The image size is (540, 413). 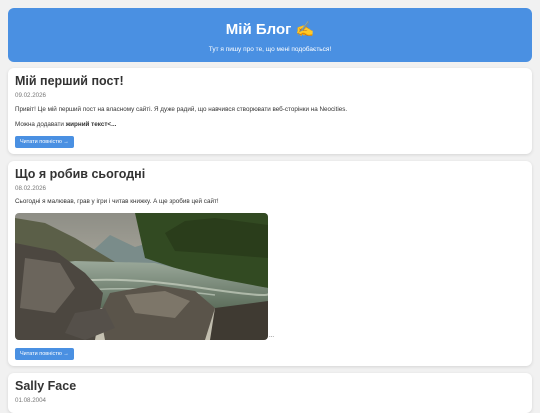 I want to click on post-date: 08.02.2026, so click(x=30, y=188).